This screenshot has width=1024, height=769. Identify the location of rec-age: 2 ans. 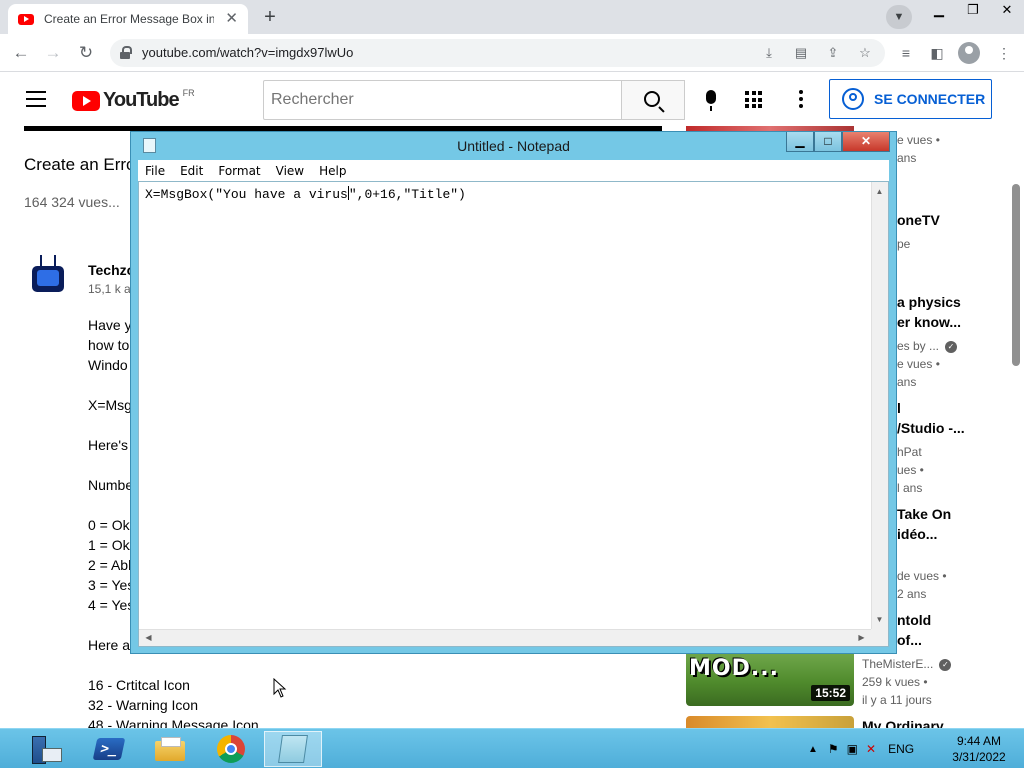
(912, 594).